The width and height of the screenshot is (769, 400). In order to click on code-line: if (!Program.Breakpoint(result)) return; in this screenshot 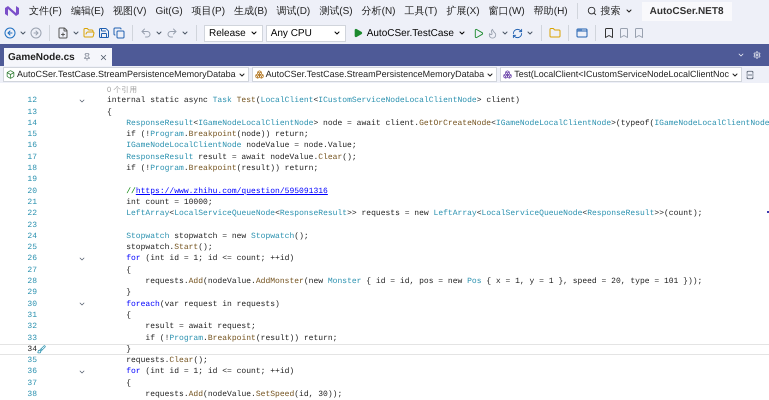, I will do `click(241, 338)`.